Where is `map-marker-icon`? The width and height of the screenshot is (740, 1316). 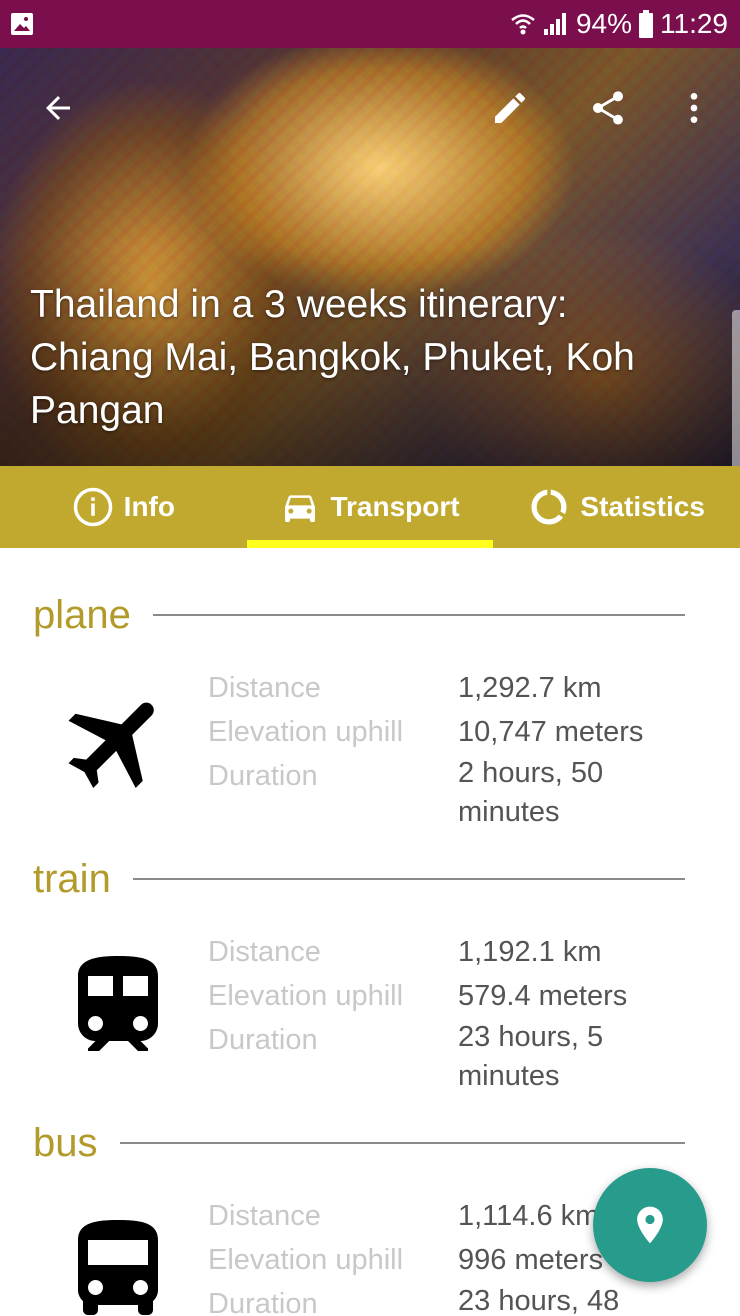
map-marker-icon is located at coordinates (650, 1225).